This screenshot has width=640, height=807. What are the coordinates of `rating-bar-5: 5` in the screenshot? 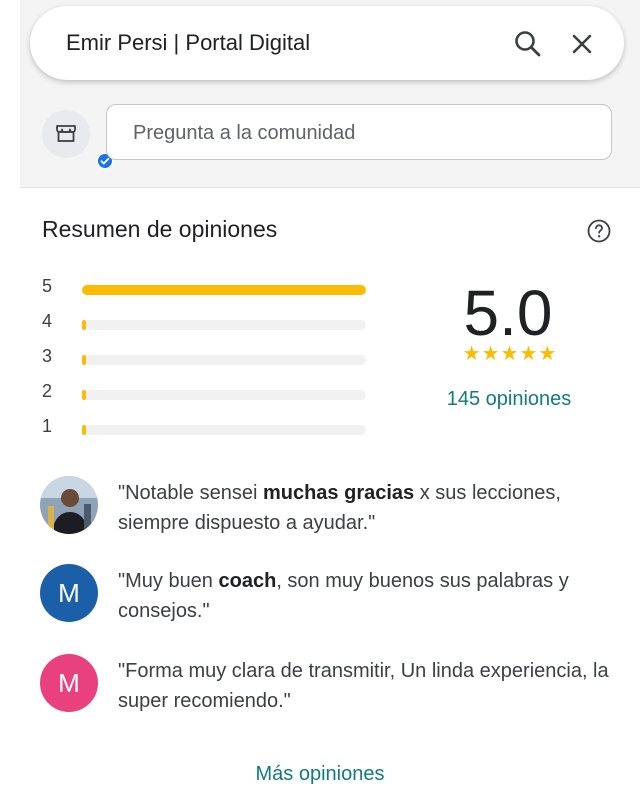 It's located at (207, 288).